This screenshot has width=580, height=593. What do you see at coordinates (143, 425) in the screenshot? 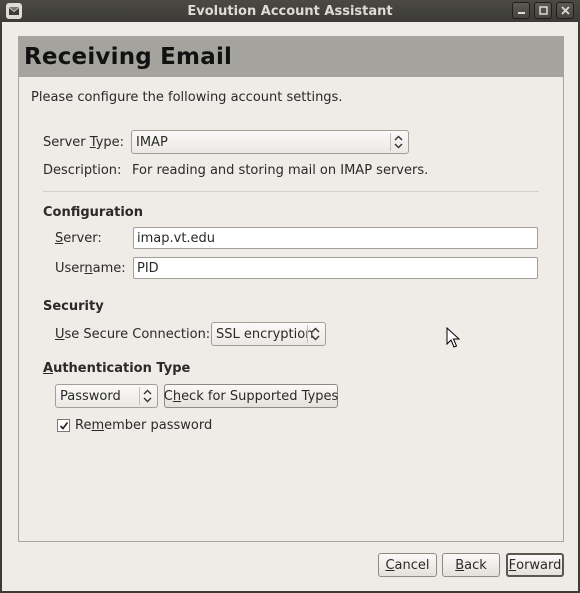
I see `remember-password-label: Remember password` at bounding box center [143, 425].